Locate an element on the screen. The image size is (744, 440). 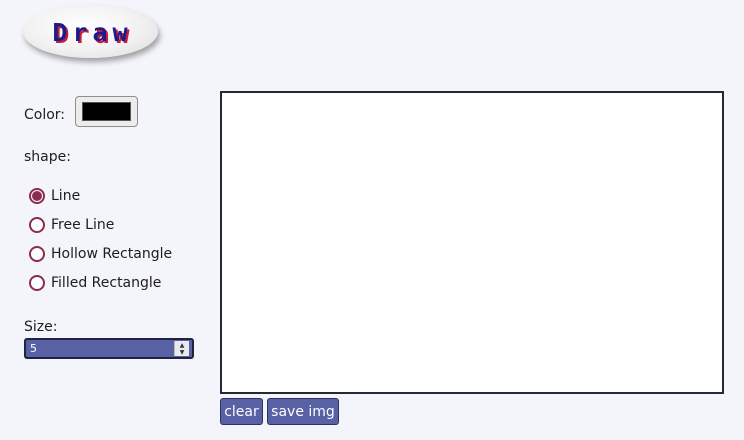
shape-option-line: Line is located at coordinates (54, 196).